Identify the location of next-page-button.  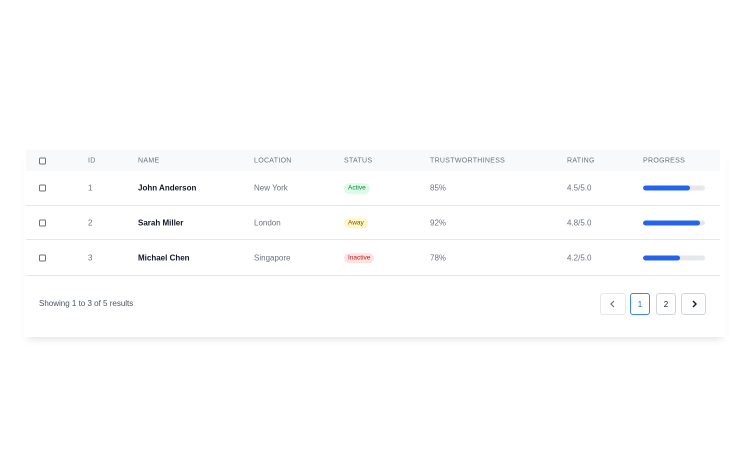
(693, 304).